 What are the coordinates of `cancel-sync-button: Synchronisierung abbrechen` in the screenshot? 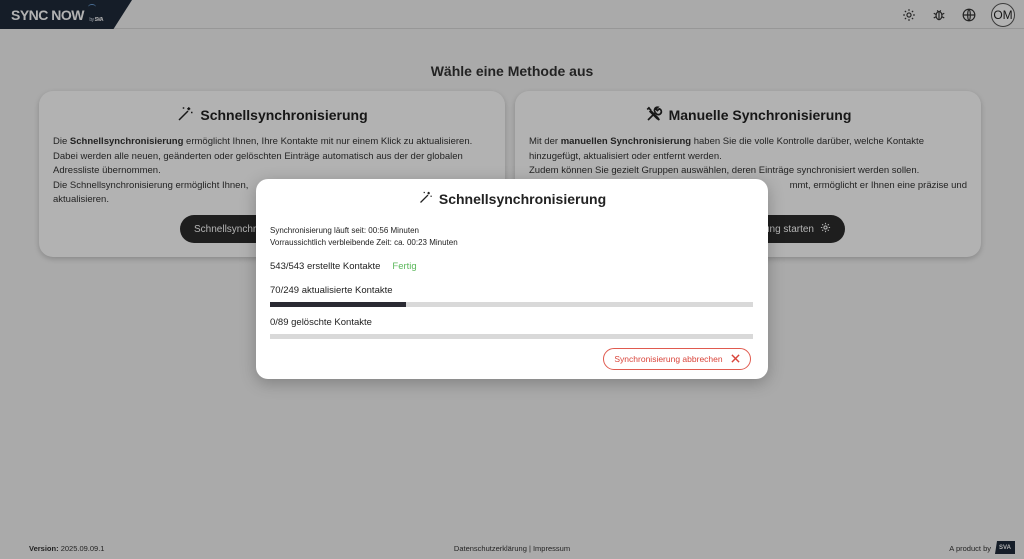 It's located at (677, 359).